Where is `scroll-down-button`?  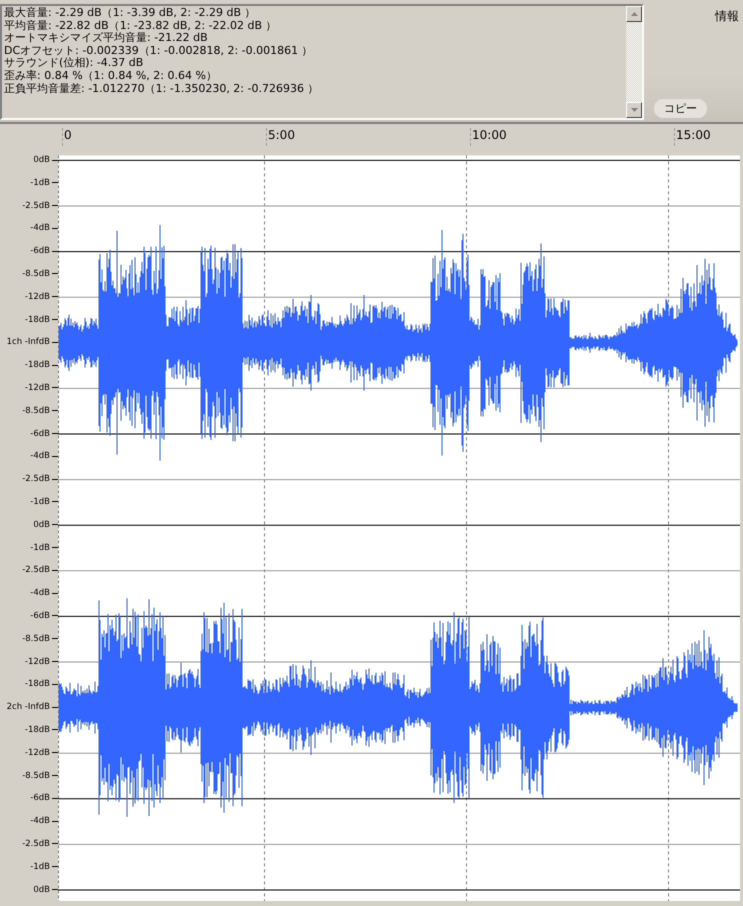
scroll-down-button is located at coordinates (634, 110).